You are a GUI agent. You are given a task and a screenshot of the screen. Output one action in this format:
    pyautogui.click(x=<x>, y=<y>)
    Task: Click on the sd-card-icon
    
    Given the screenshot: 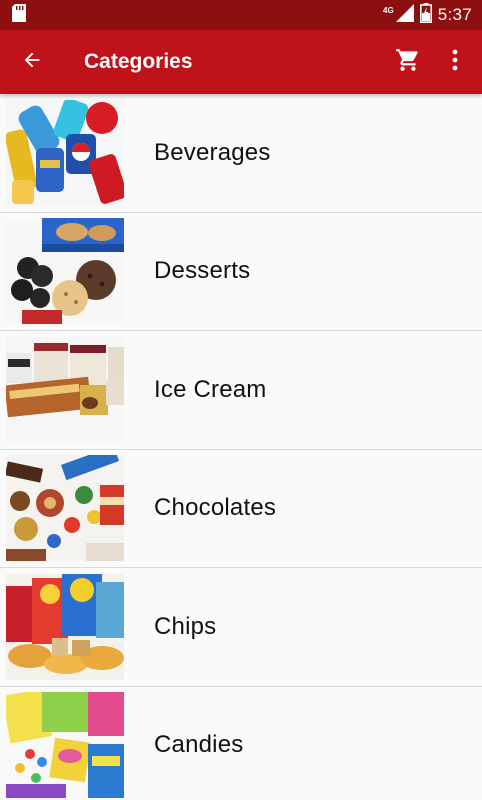 What is the action you would take?
    pyautogui.click(x=19, y=15)
    